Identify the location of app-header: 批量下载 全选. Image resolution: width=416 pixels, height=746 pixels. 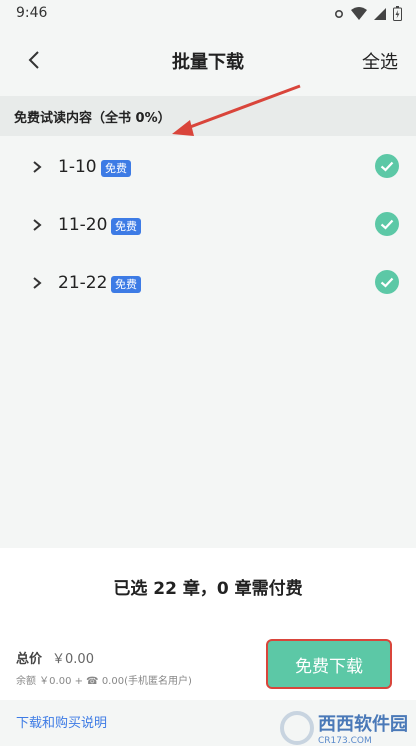
(208, 60).